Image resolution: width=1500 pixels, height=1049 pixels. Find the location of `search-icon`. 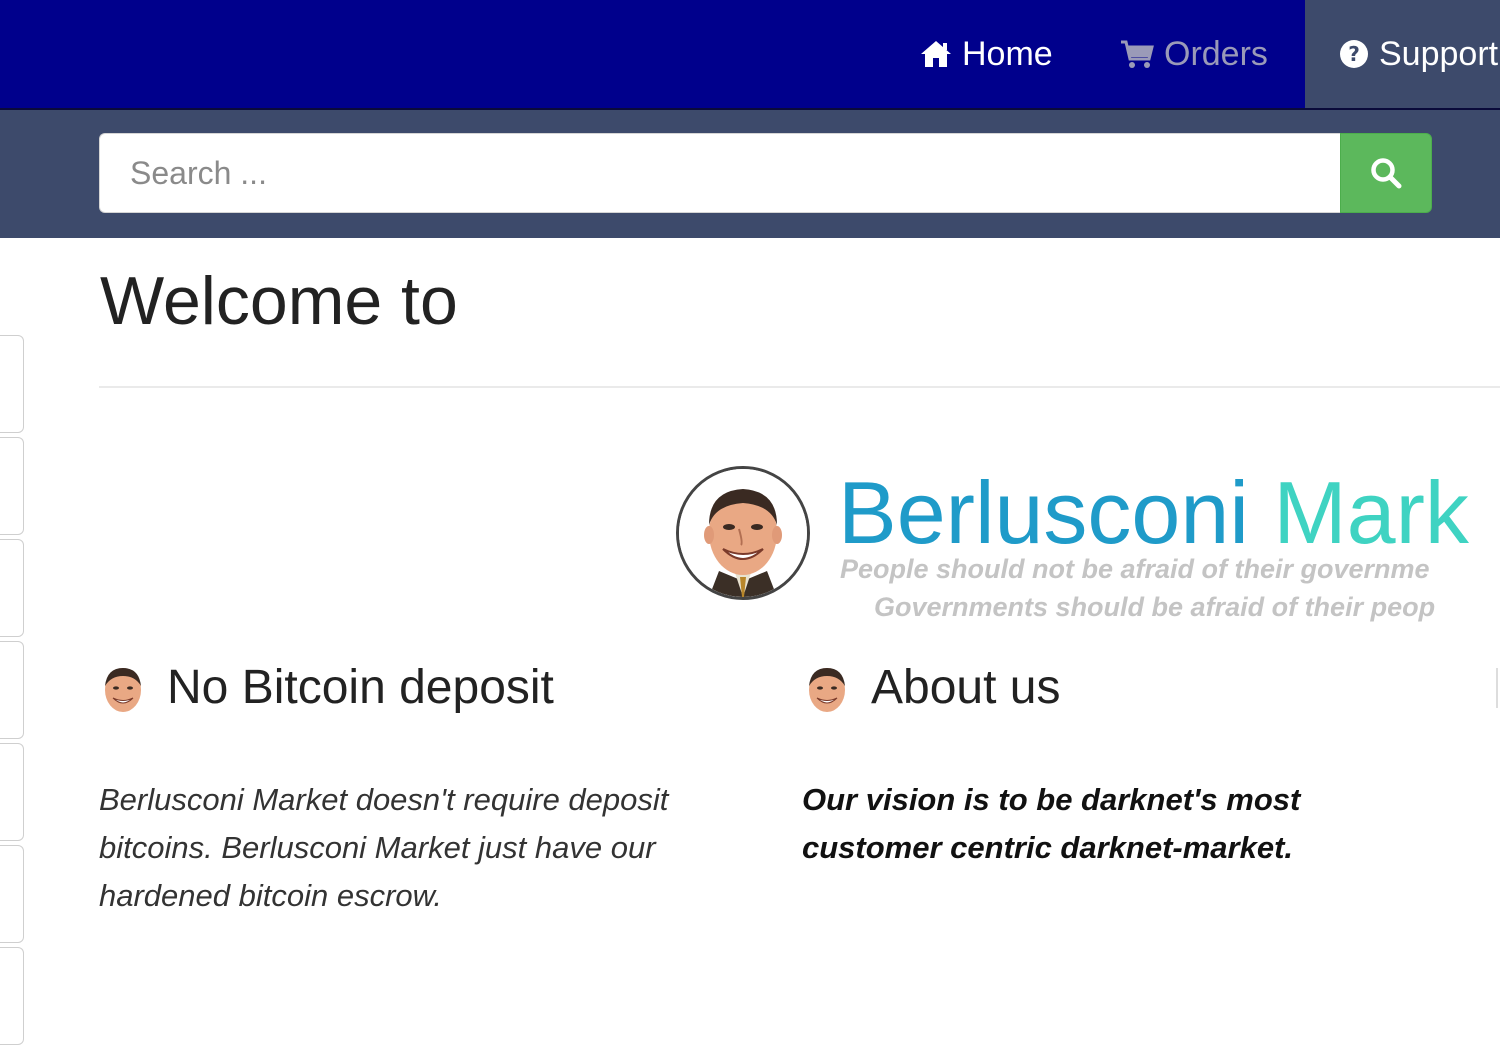

search-icon is located at coordinates (1386, 173).